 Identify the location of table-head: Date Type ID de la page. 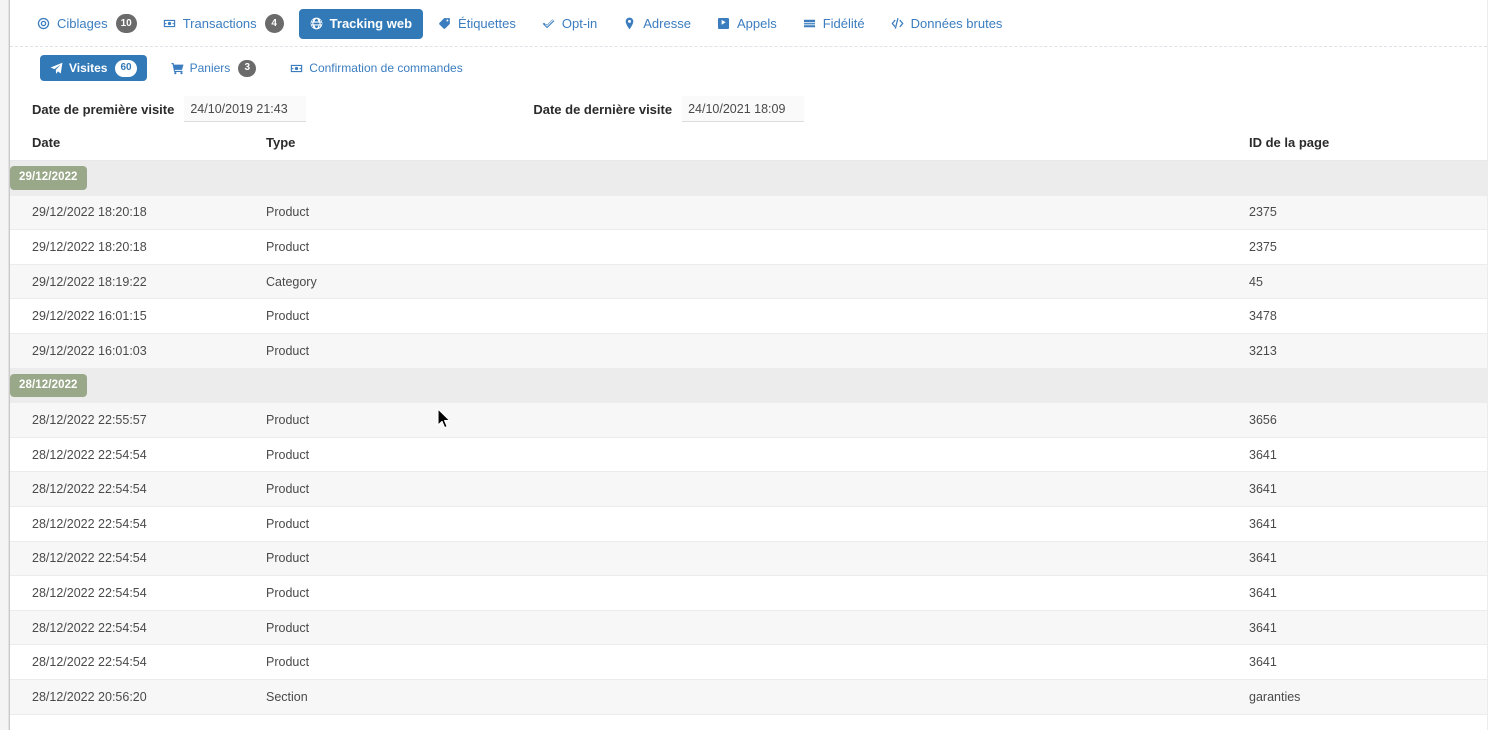
(748, 148).